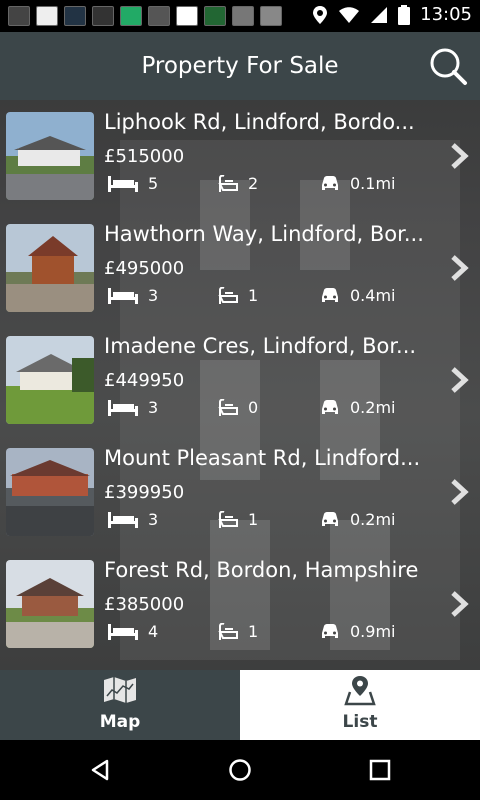  What do you see at coordinates (153, 631) in the screenshot?
I see `bedroom-count: 4` at bounding box center [153, 631].